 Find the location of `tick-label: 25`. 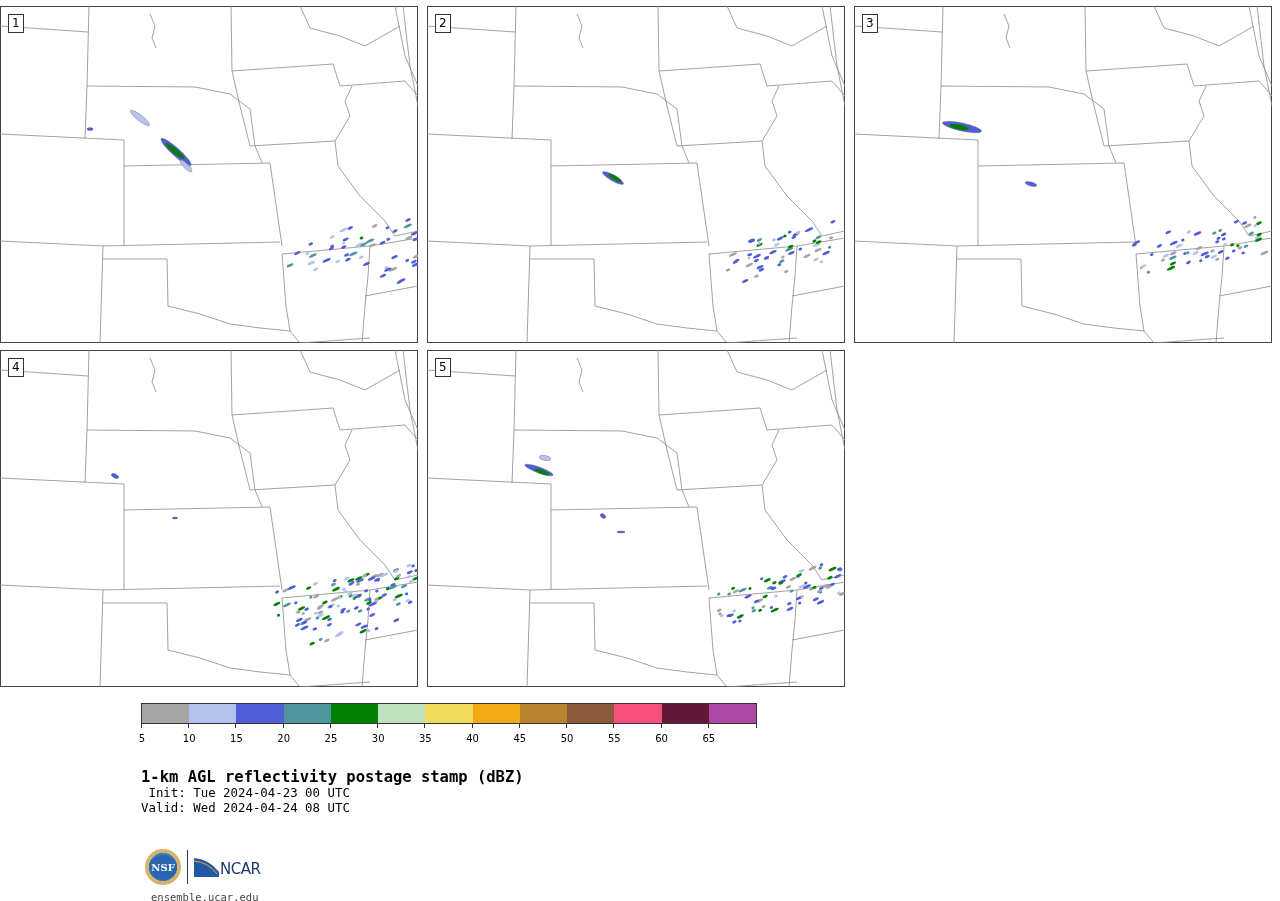

tick-label: 25 is located at coordinates (331, 738).